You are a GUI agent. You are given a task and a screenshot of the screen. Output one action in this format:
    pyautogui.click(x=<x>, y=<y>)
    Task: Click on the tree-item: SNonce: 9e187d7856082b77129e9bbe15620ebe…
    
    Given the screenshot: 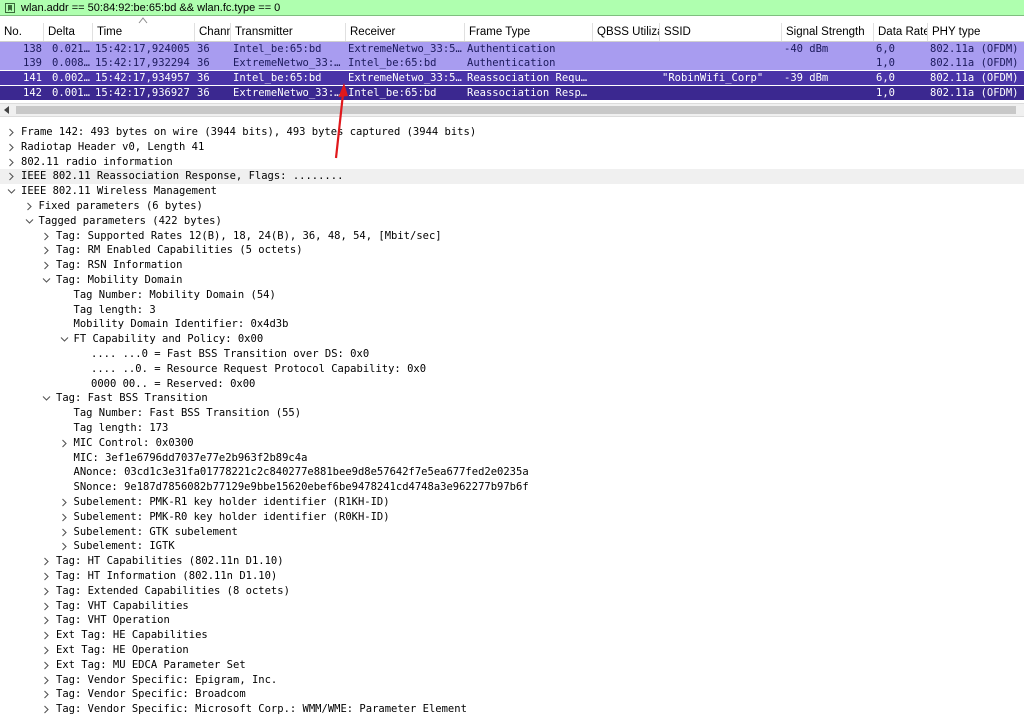 What is the action you would take?
    pyautogui.click(x=512, y=487)
    